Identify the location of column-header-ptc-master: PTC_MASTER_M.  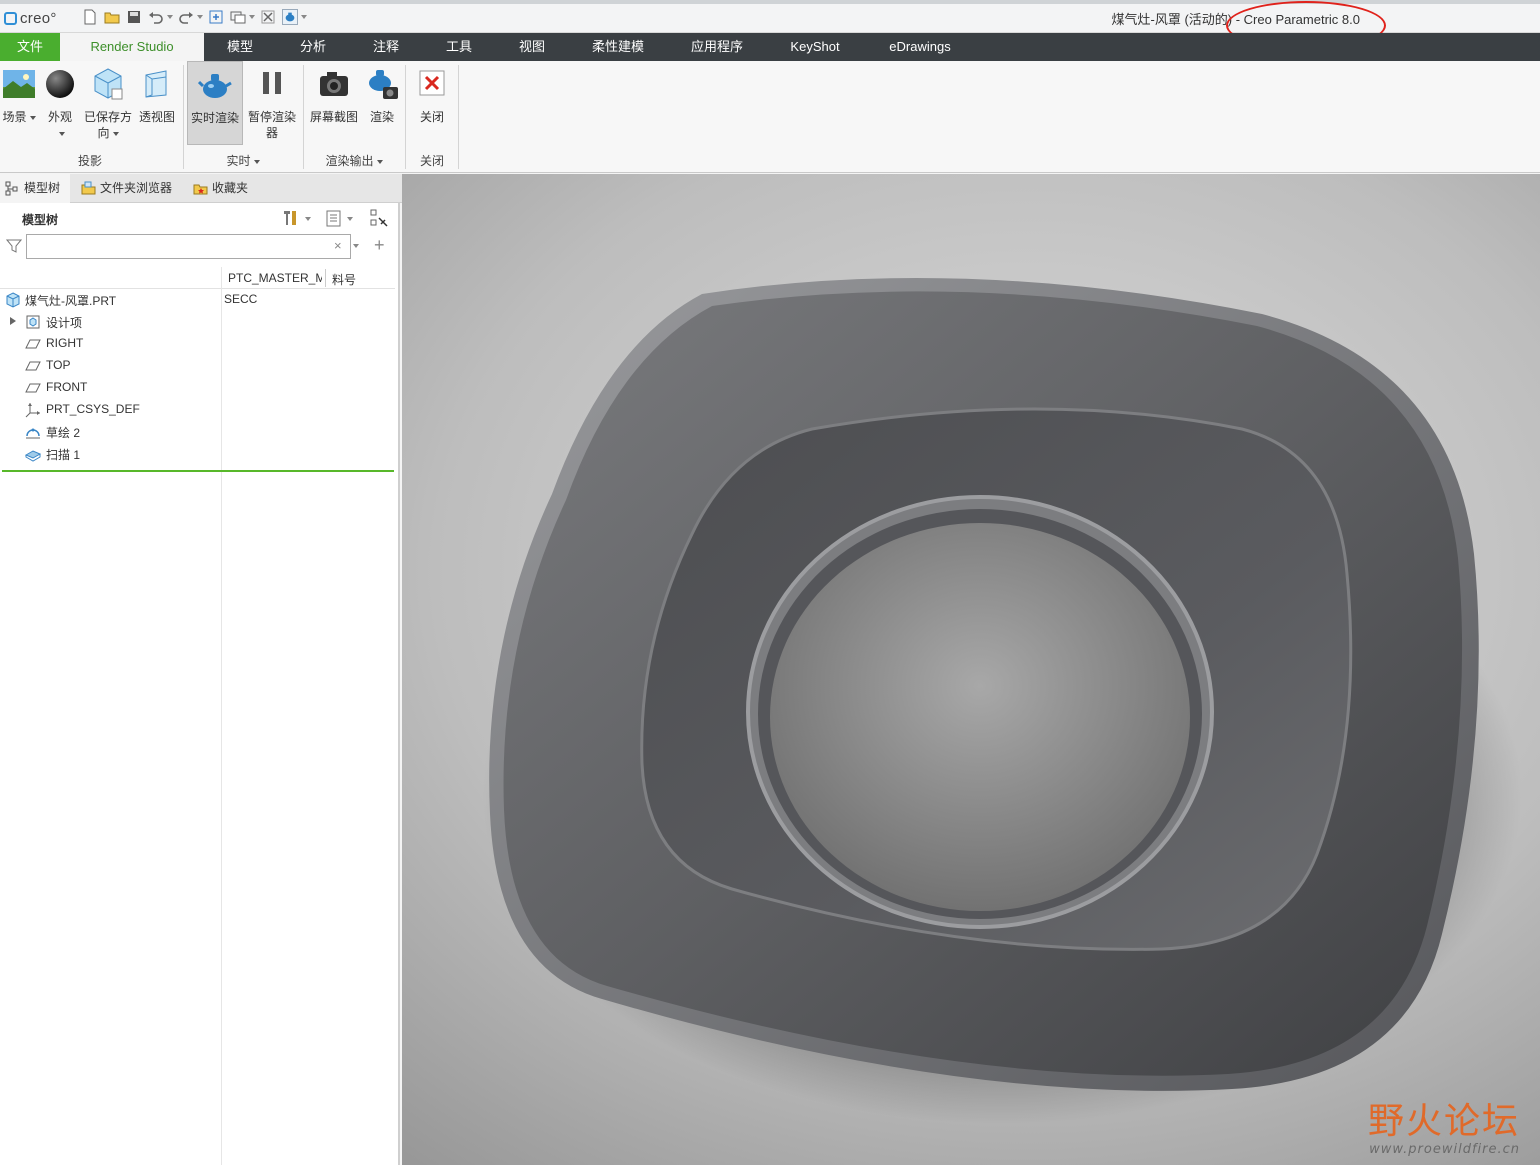
(275, 278).